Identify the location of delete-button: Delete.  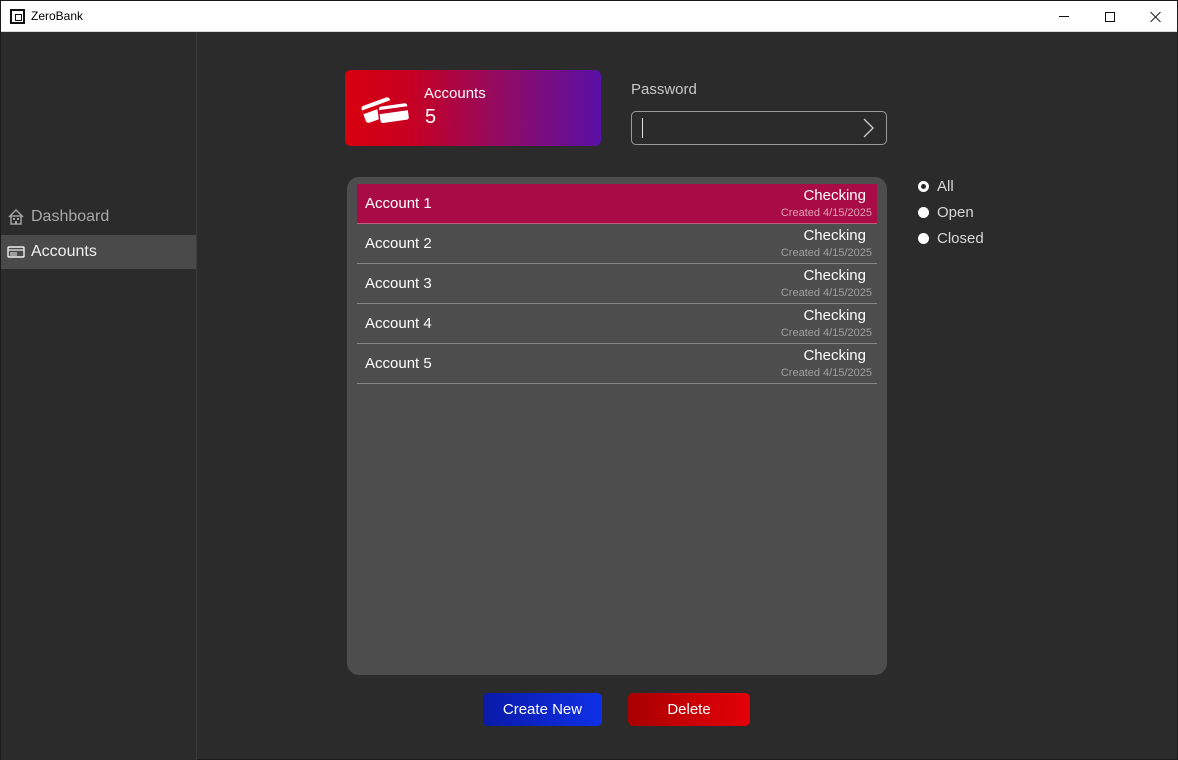
(689, 709).